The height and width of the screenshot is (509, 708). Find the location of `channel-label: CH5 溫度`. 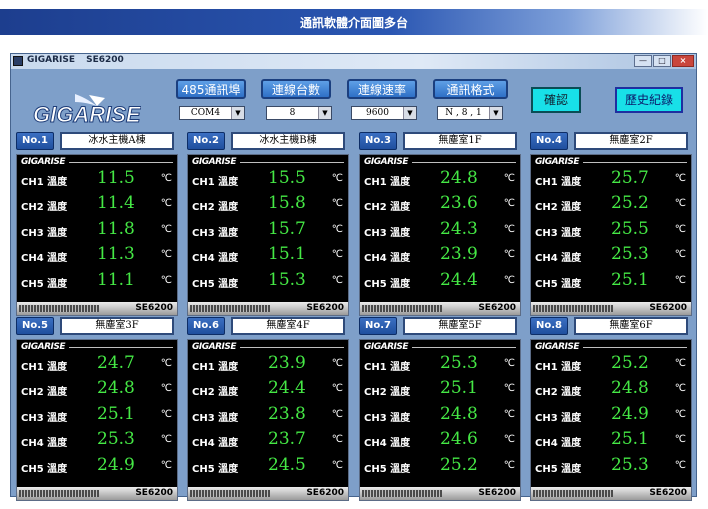

channel-label: CH5 溫度 is located at coordinates (215, 282).